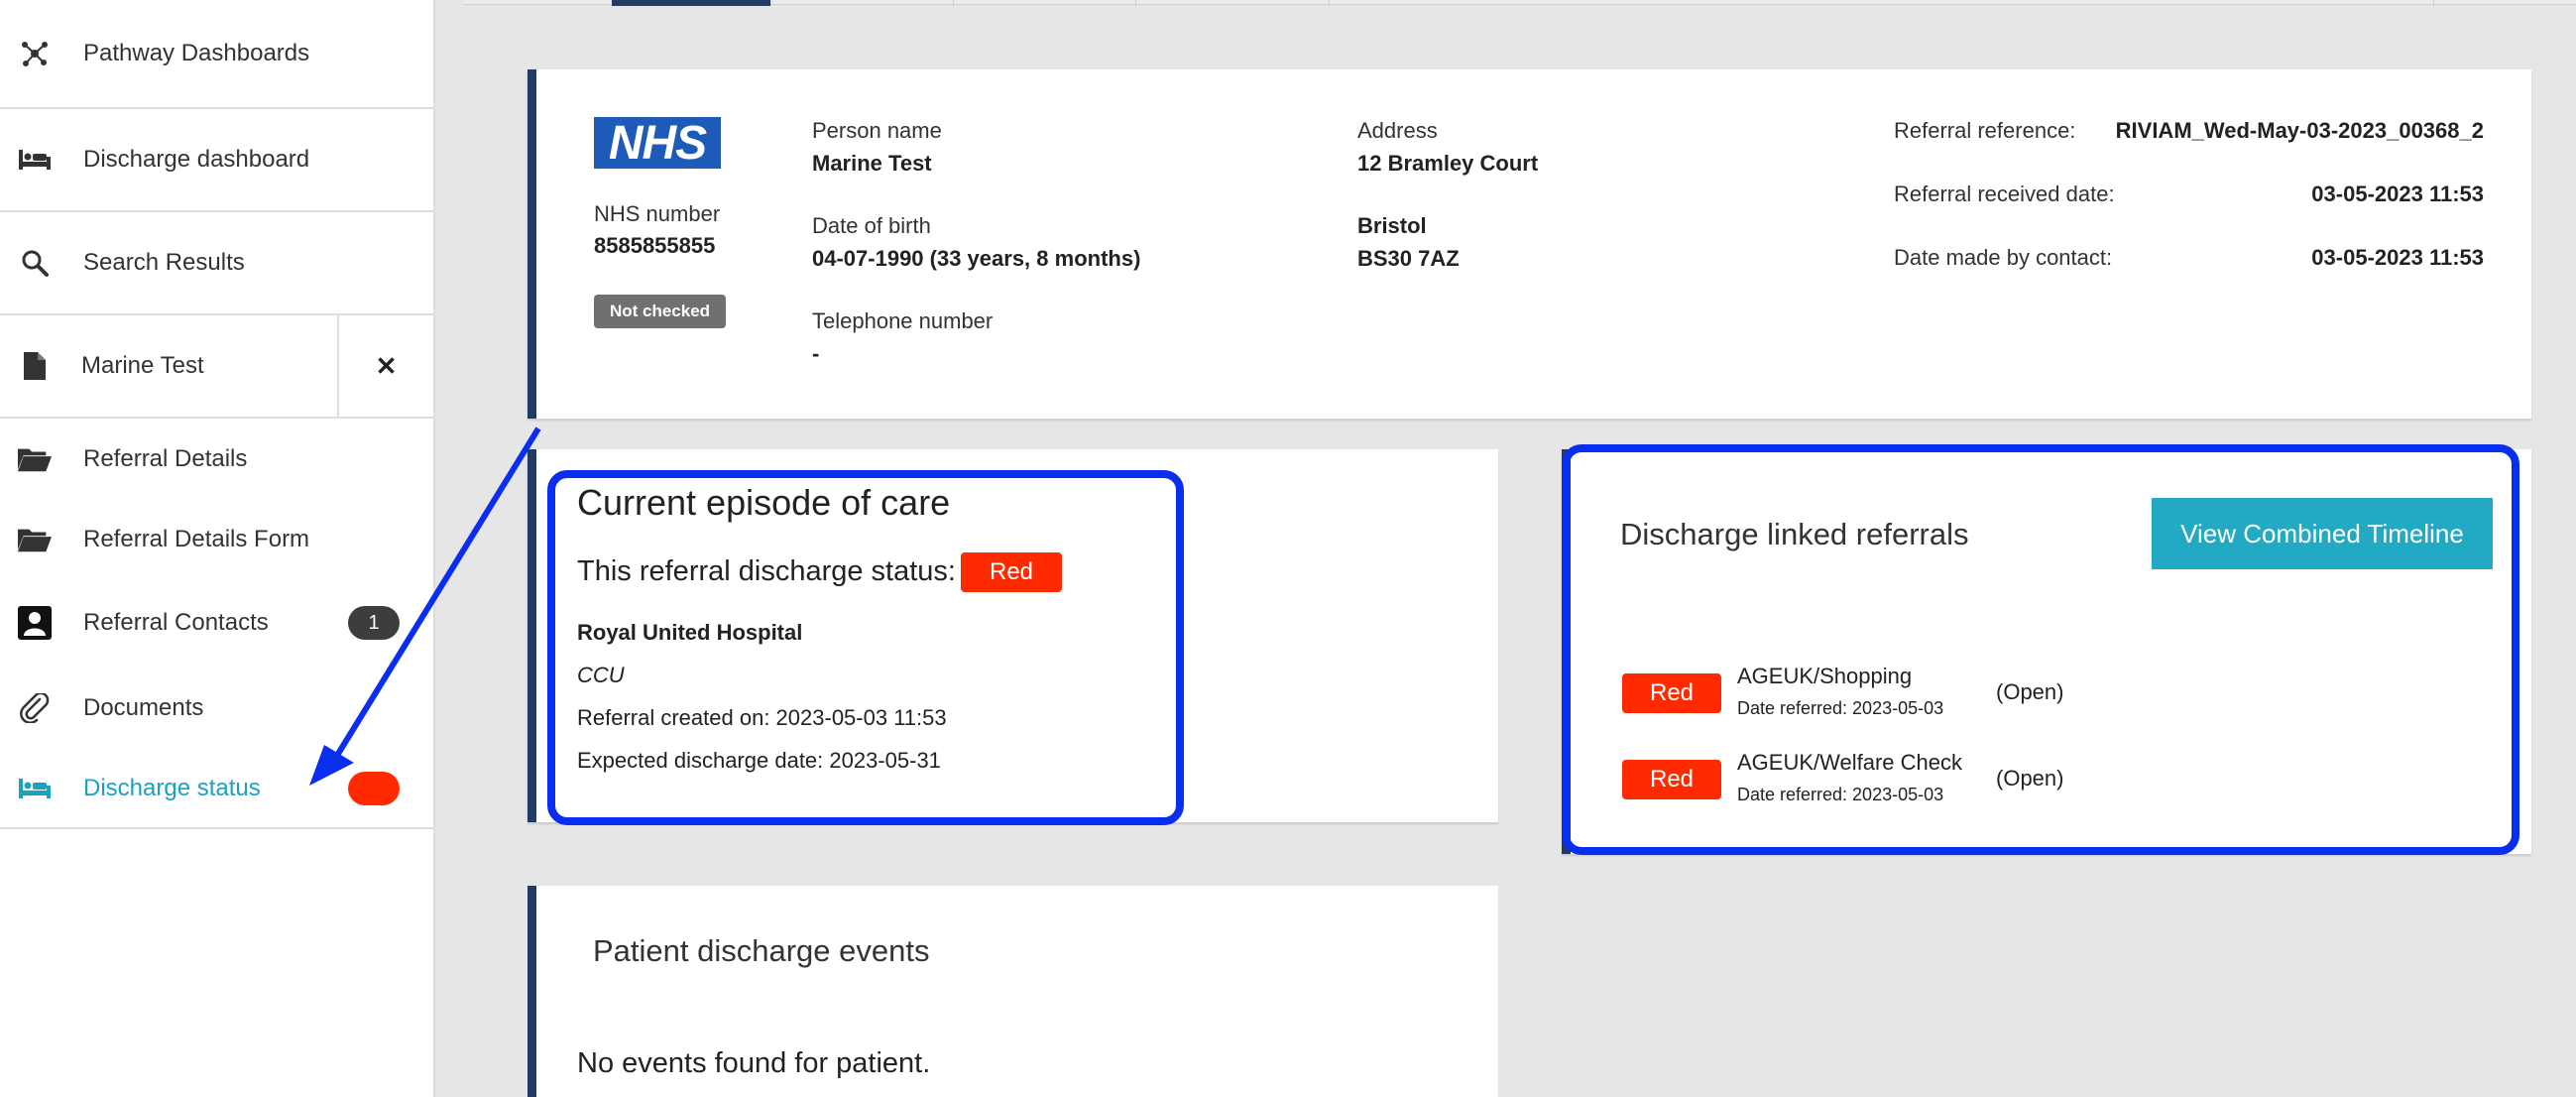  I want to click on file-icon, so click(35, 366).